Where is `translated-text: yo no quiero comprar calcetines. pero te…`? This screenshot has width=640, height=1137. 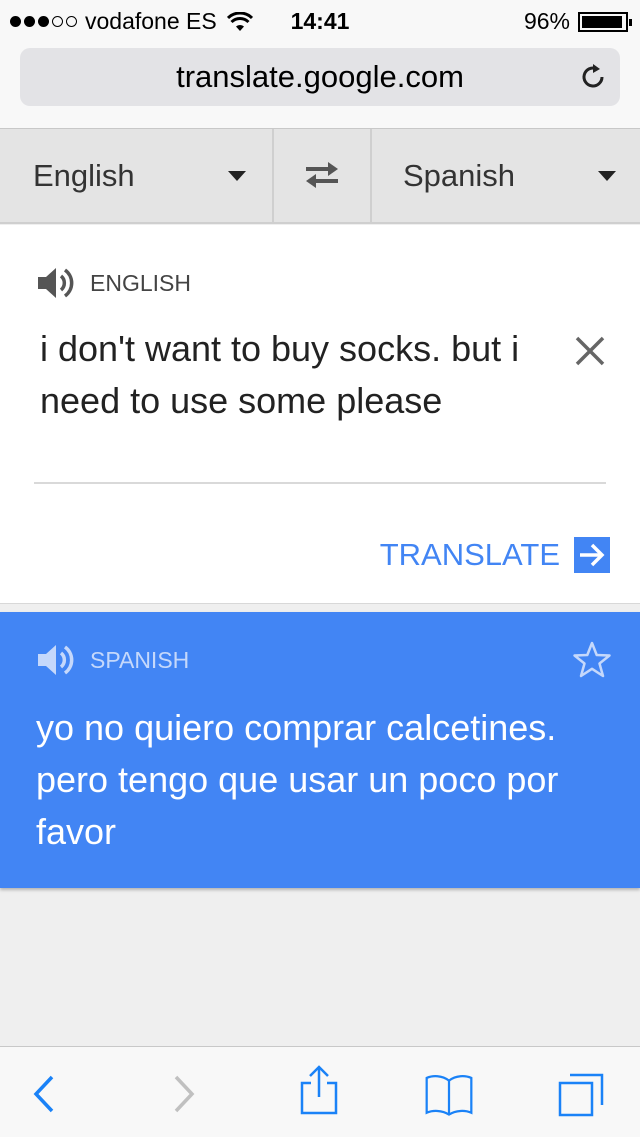
translated-text: yo no quiero comprar calcetines. pero te… is located at coordinates (297, 779).